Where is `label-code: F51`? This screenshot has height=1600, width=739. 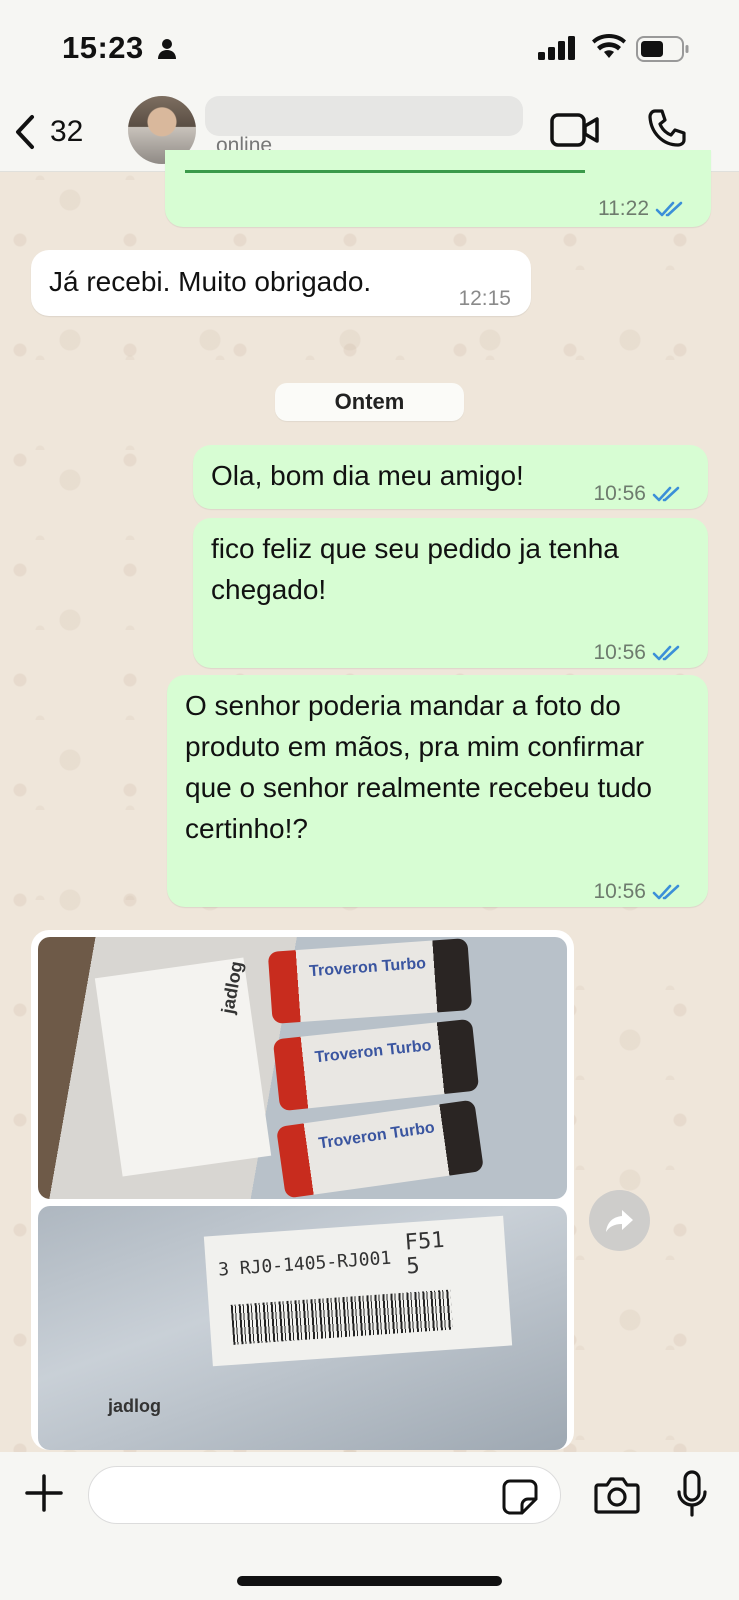 label-code: F51 is located at coordinates (424, 1241).